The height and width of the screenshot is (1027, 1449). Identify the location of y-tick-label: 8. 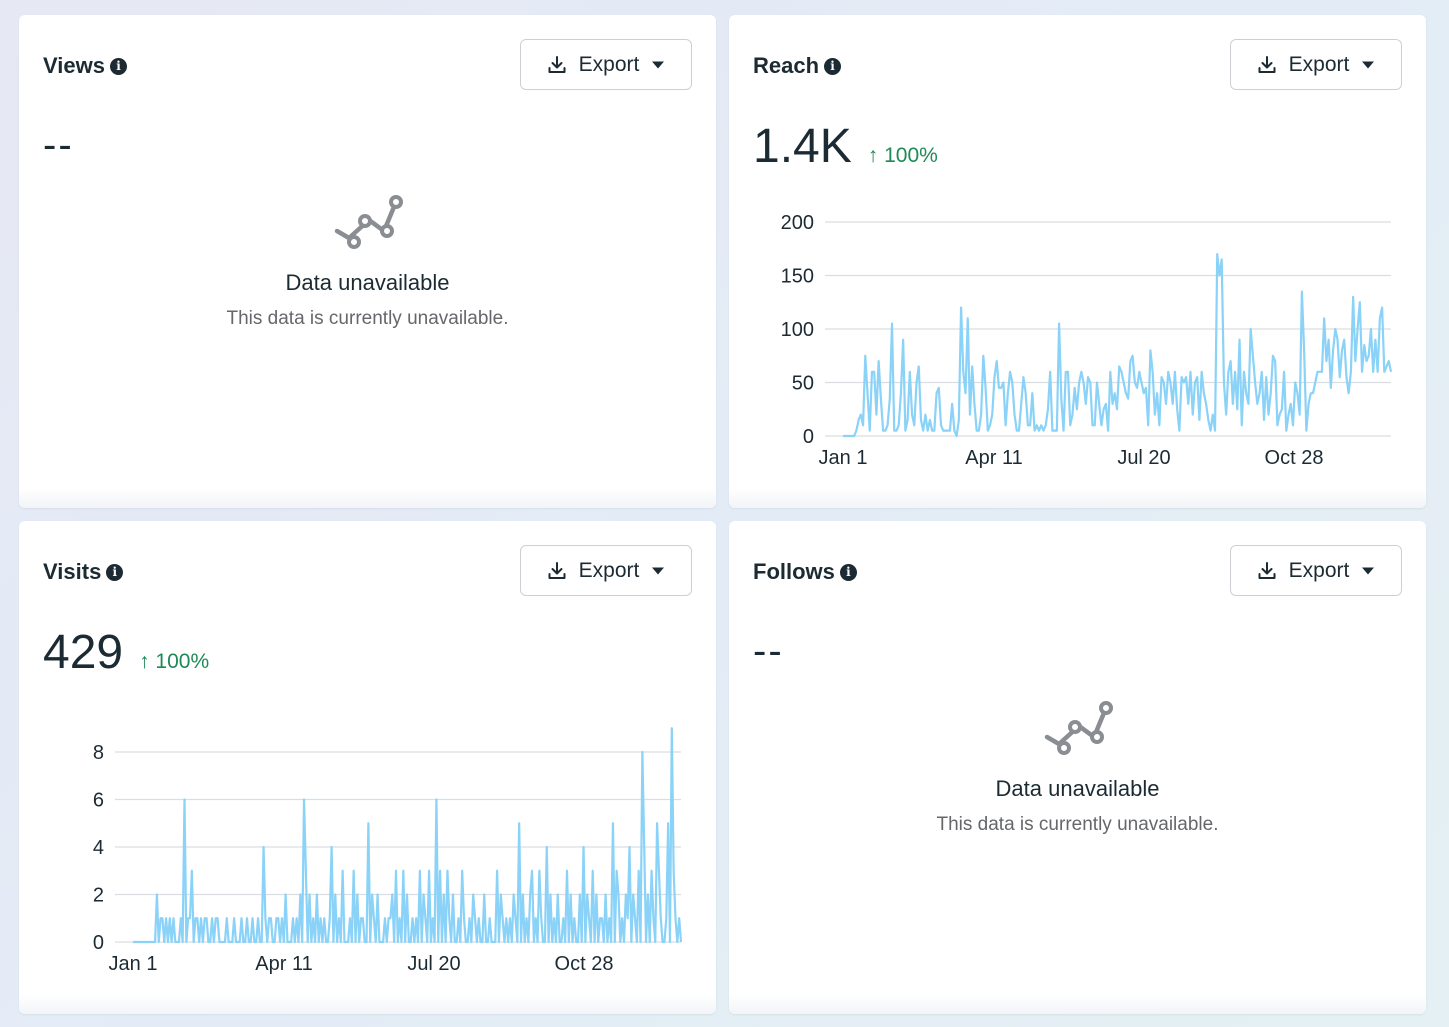
(98, 753).